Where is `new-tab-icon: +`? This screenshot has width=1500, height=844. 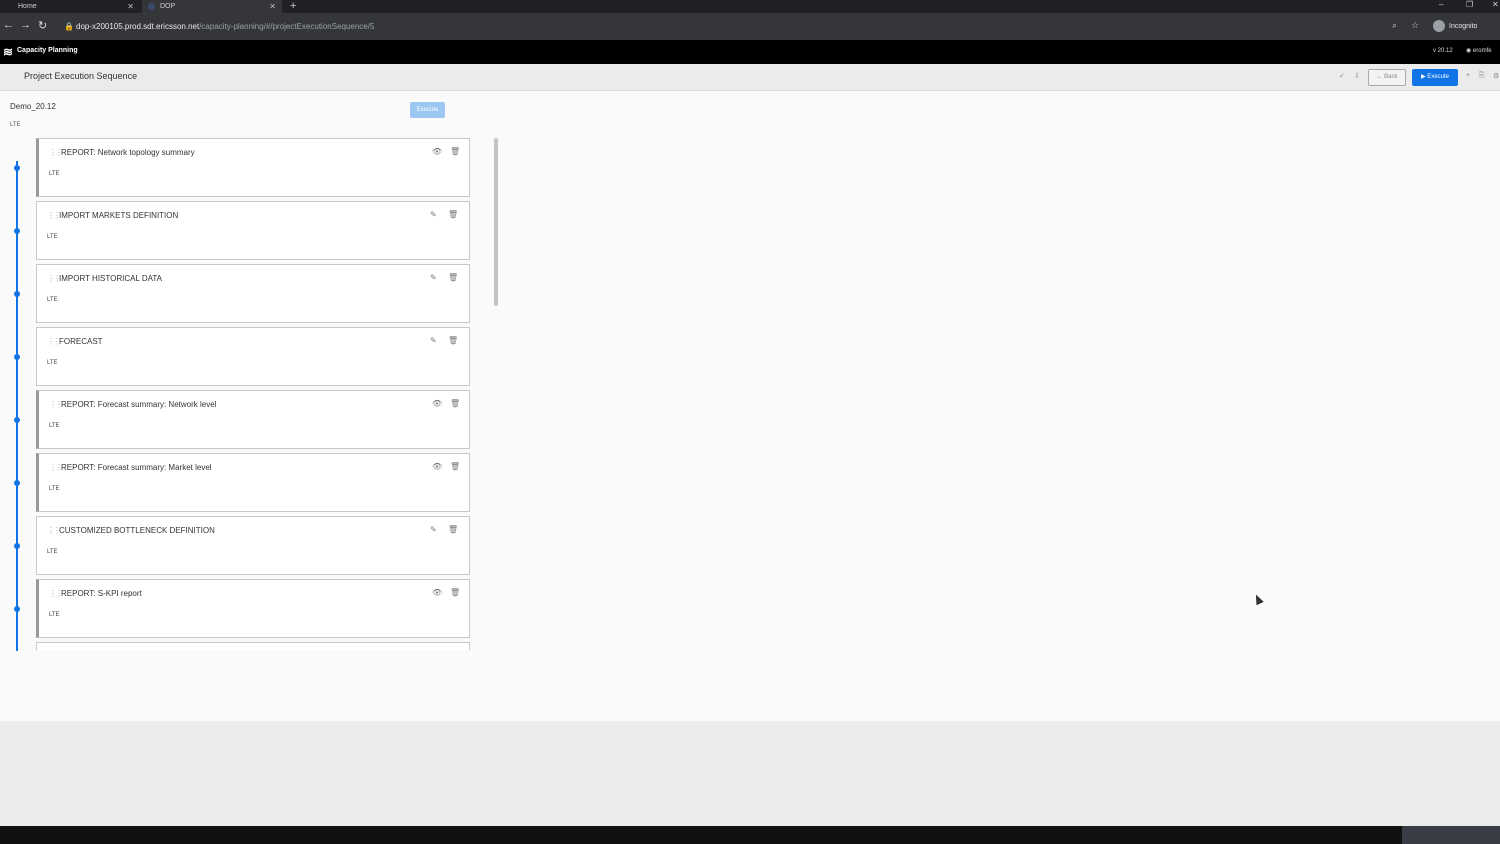
new-tab-icon: + is located at coordinates (293, 6).